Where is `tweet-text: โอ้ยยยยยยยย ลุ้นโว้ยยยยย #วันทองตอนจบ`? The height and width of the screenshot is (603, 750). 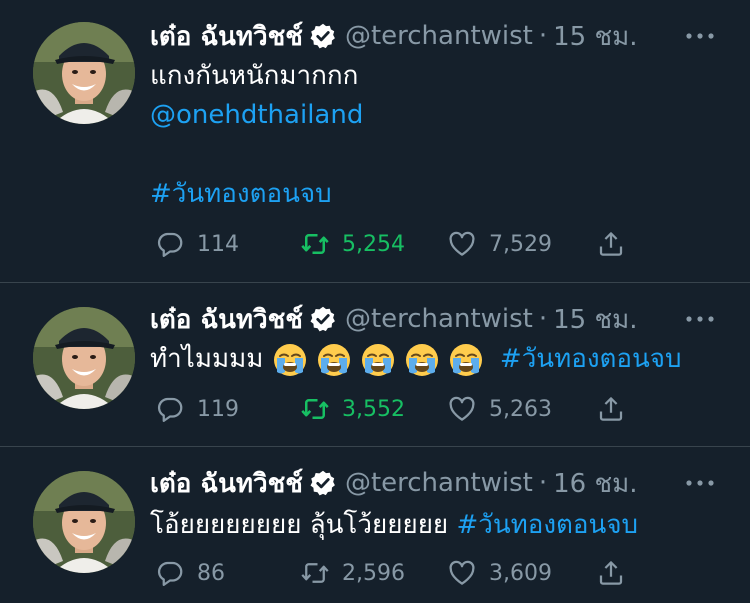 tweet-text: โอ้ยยยยยยยย ลุ้นโว้ยยยยย #วันทองตอนจบ is located at coordinates (394, 525).